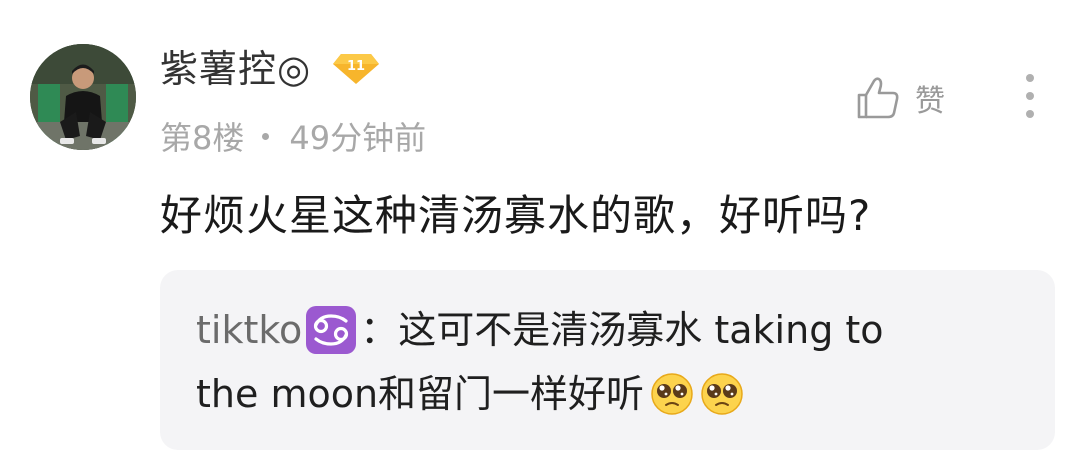  What do you see at coordinates (930, 101) in the screenshot?
I see `like-label: 赞` at bounding box center [930, 101].